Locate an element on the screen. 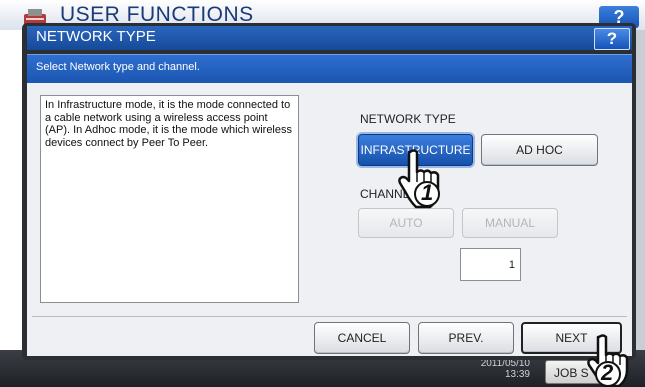 Image resolution: width=645 pixels, height=387 pixels. clock-time: 13:39 is located at coordinates (517, 374).